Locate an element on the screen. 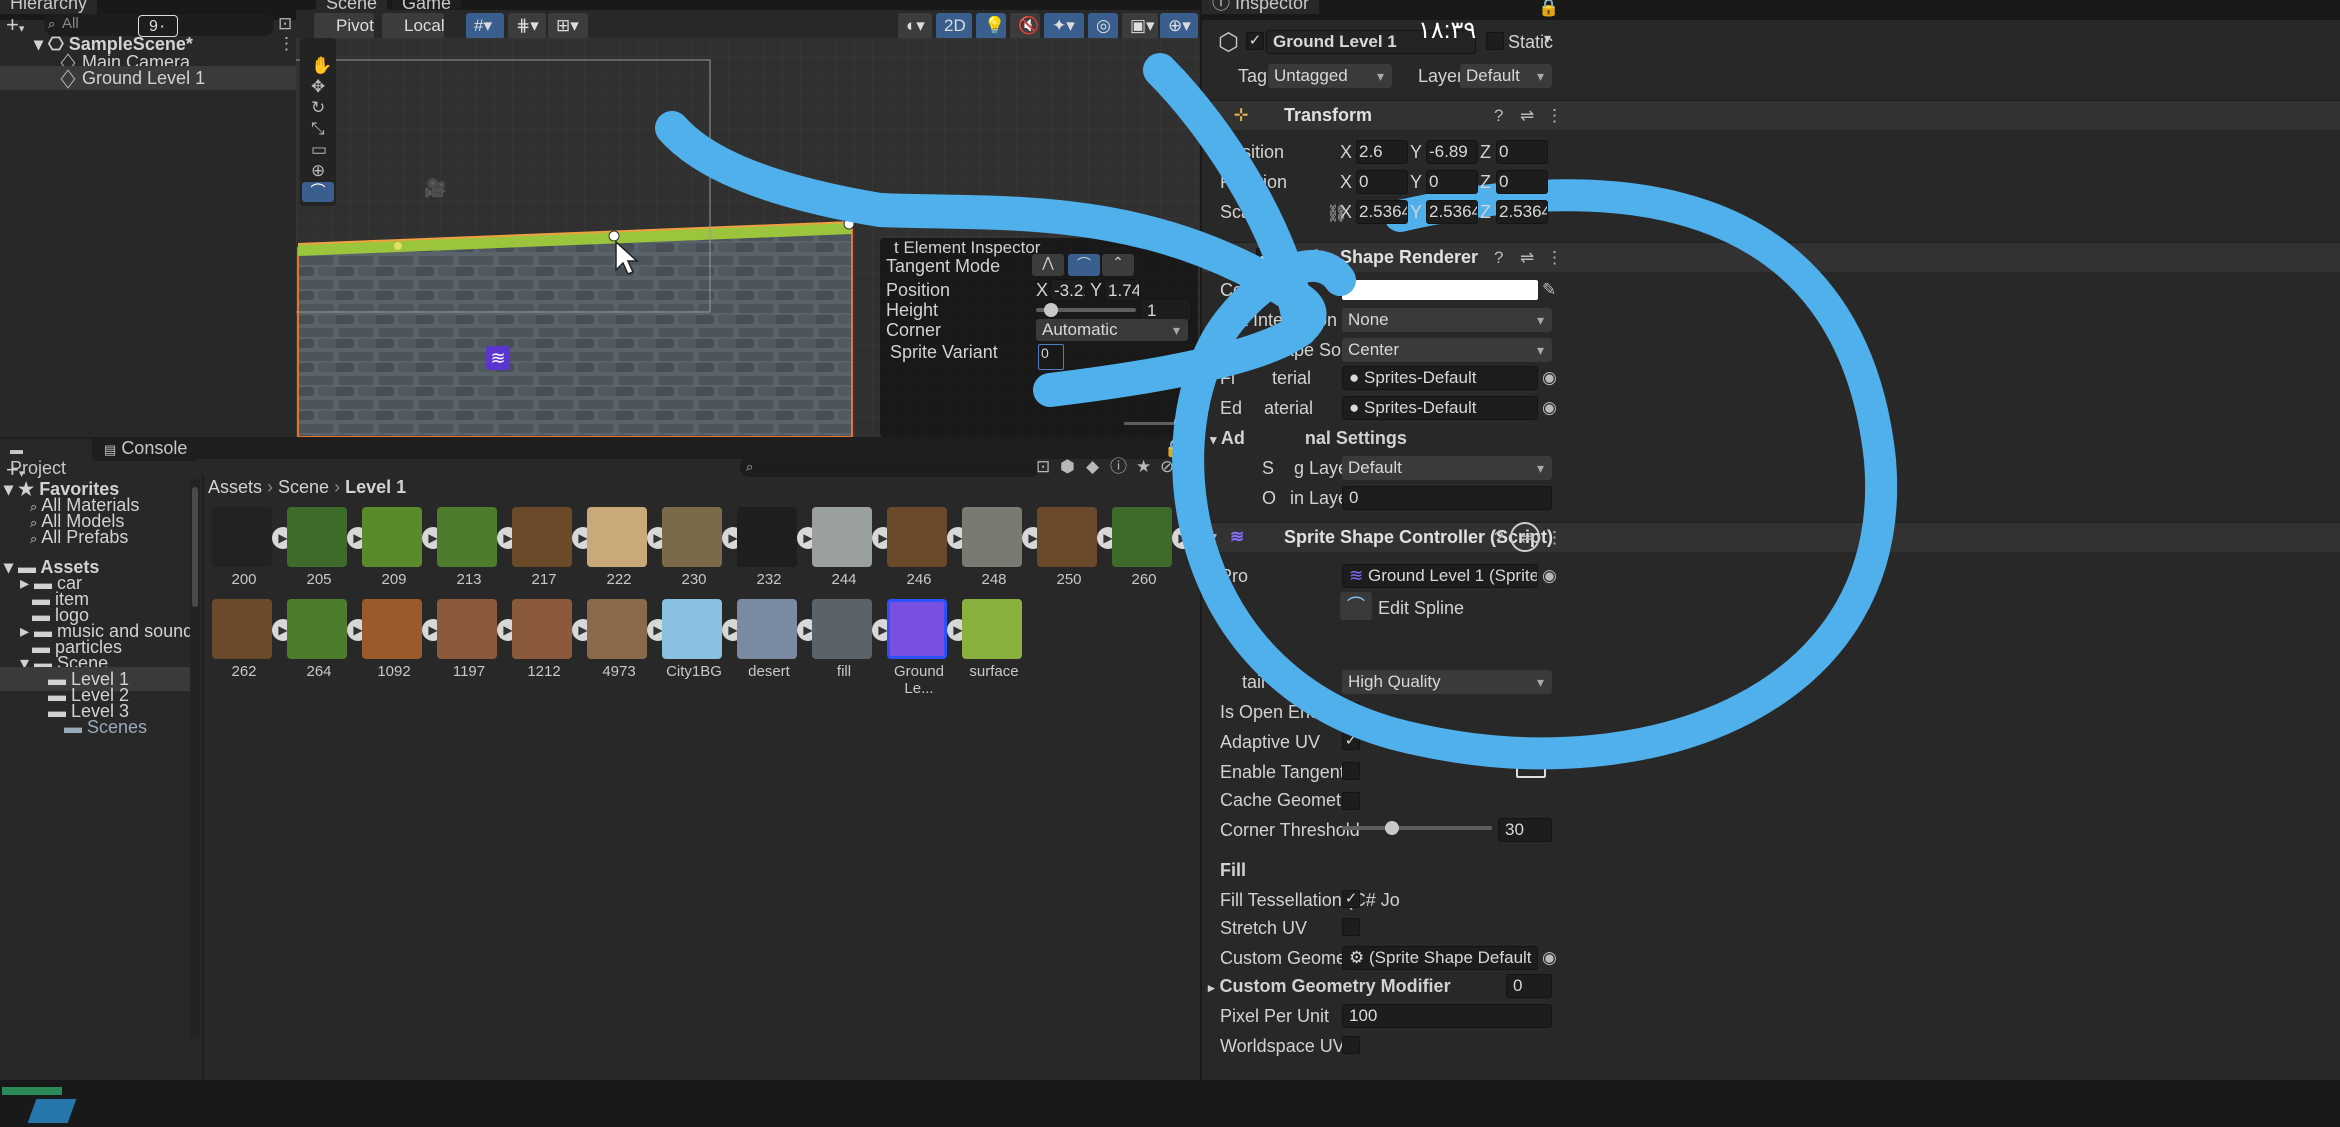 The image size is (2340, 1127). transform-tool-icon: ⊕ is located at coordinates (318, 171).